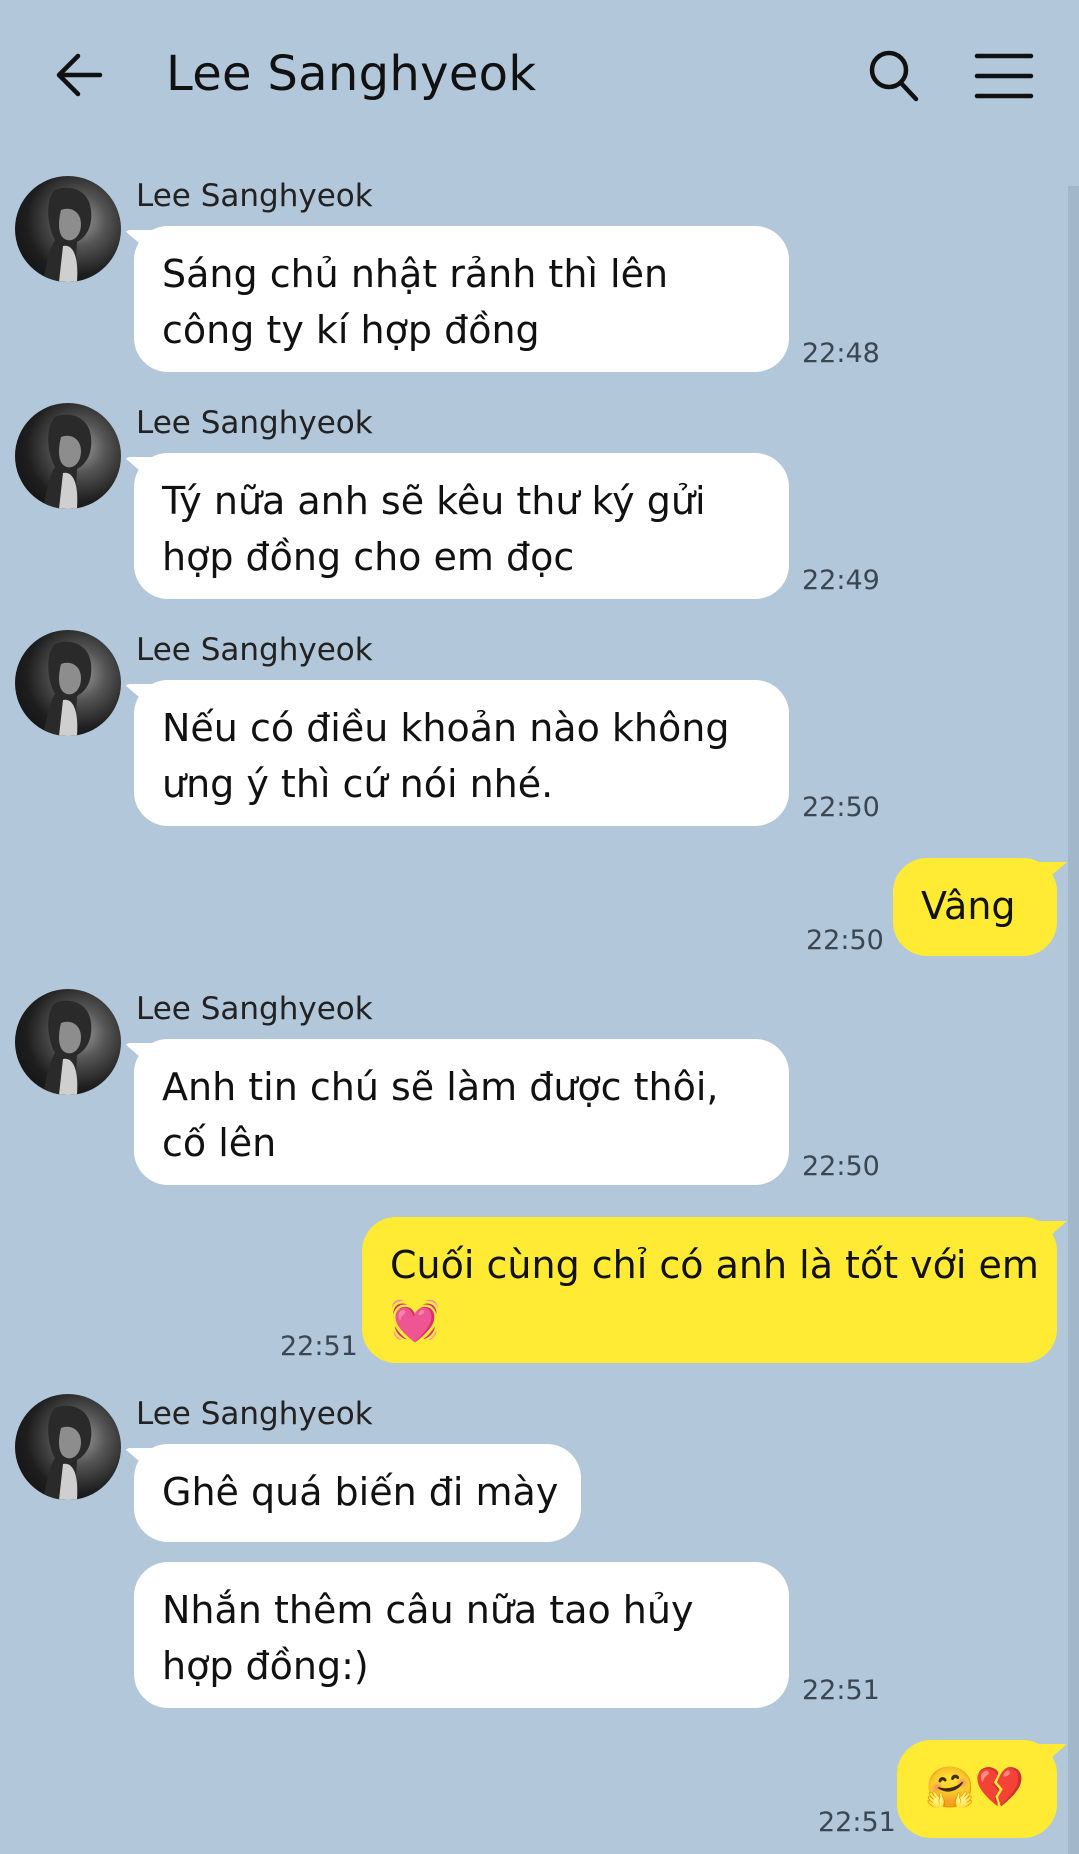 Image resolution: width=1079 pixels, height=1854 pixels. I want to click on message-text: Vâng, so click(968, 906).